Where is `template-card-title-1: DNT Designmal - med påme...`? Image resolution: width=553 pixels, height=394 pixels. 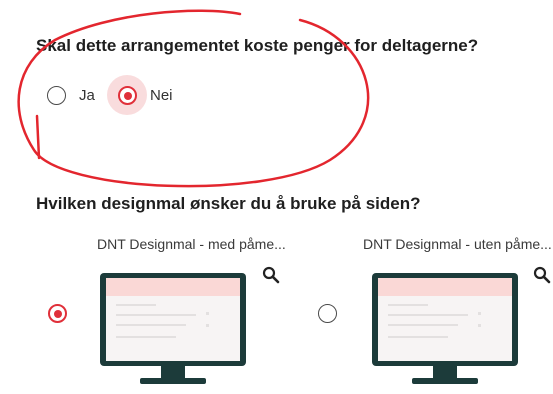 template-card-title-1: DNT Designmal - med påme... is located at coordinates (191, 244).